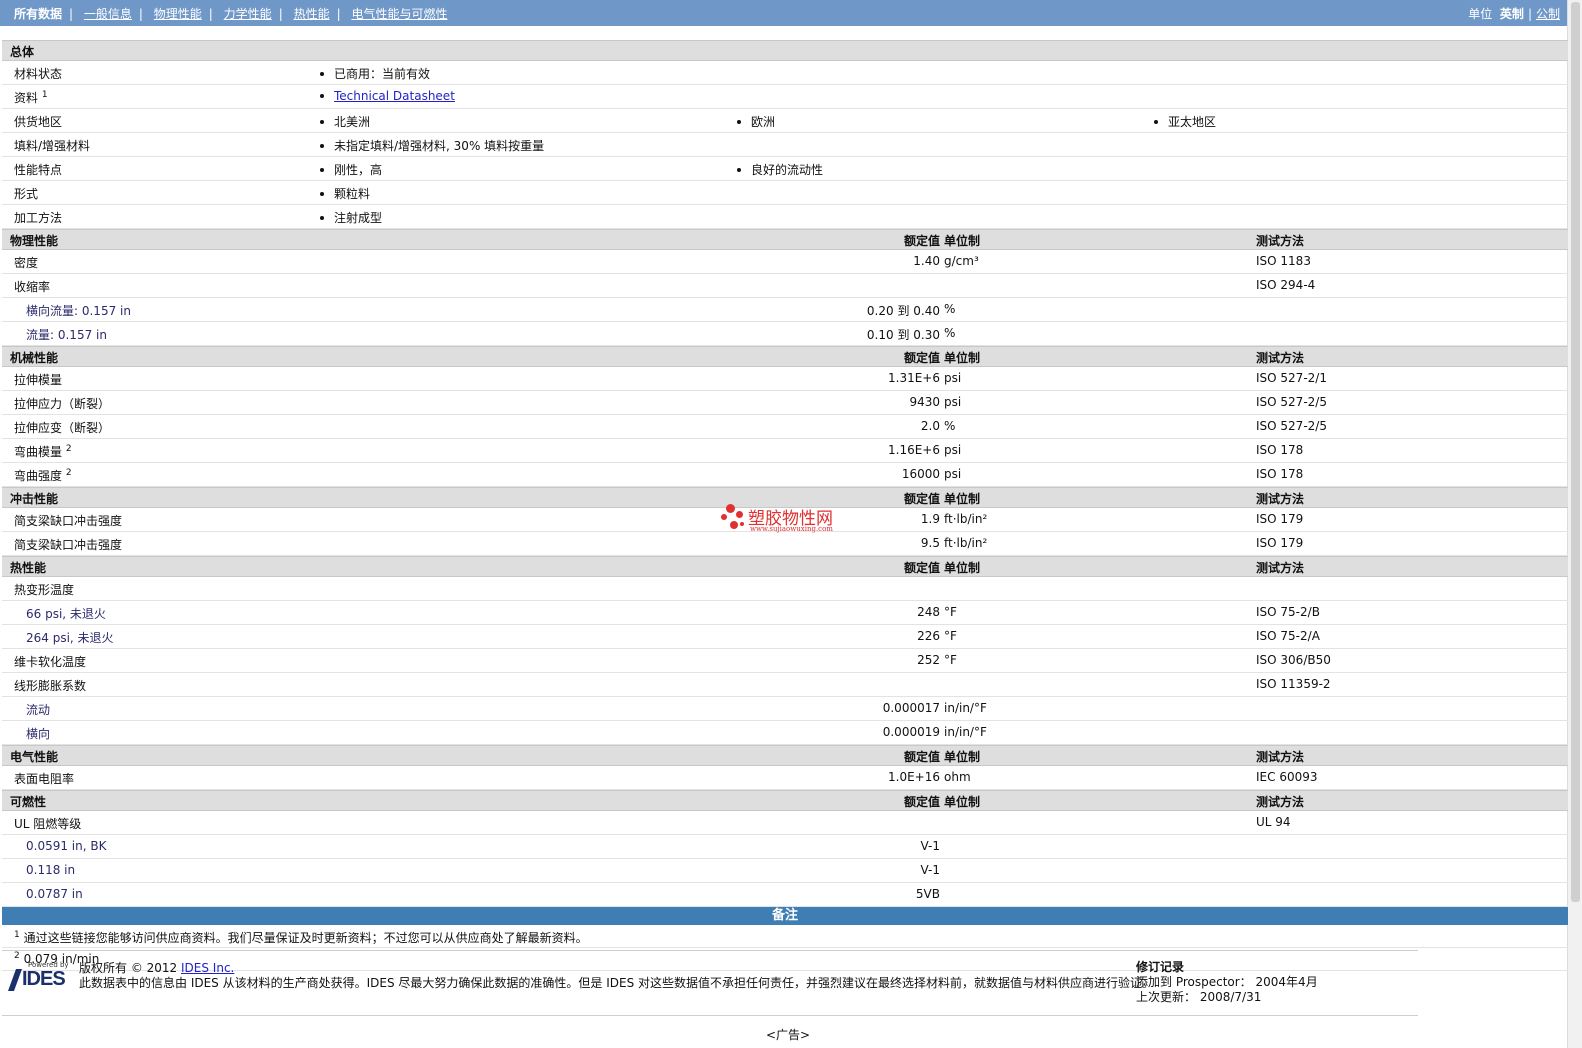 This screenshot has height=1048, width=1582. What do you see at coordinates (26, 194) in the screenshot?
I see `property-label: 形式` at bounding box center [26, 194].